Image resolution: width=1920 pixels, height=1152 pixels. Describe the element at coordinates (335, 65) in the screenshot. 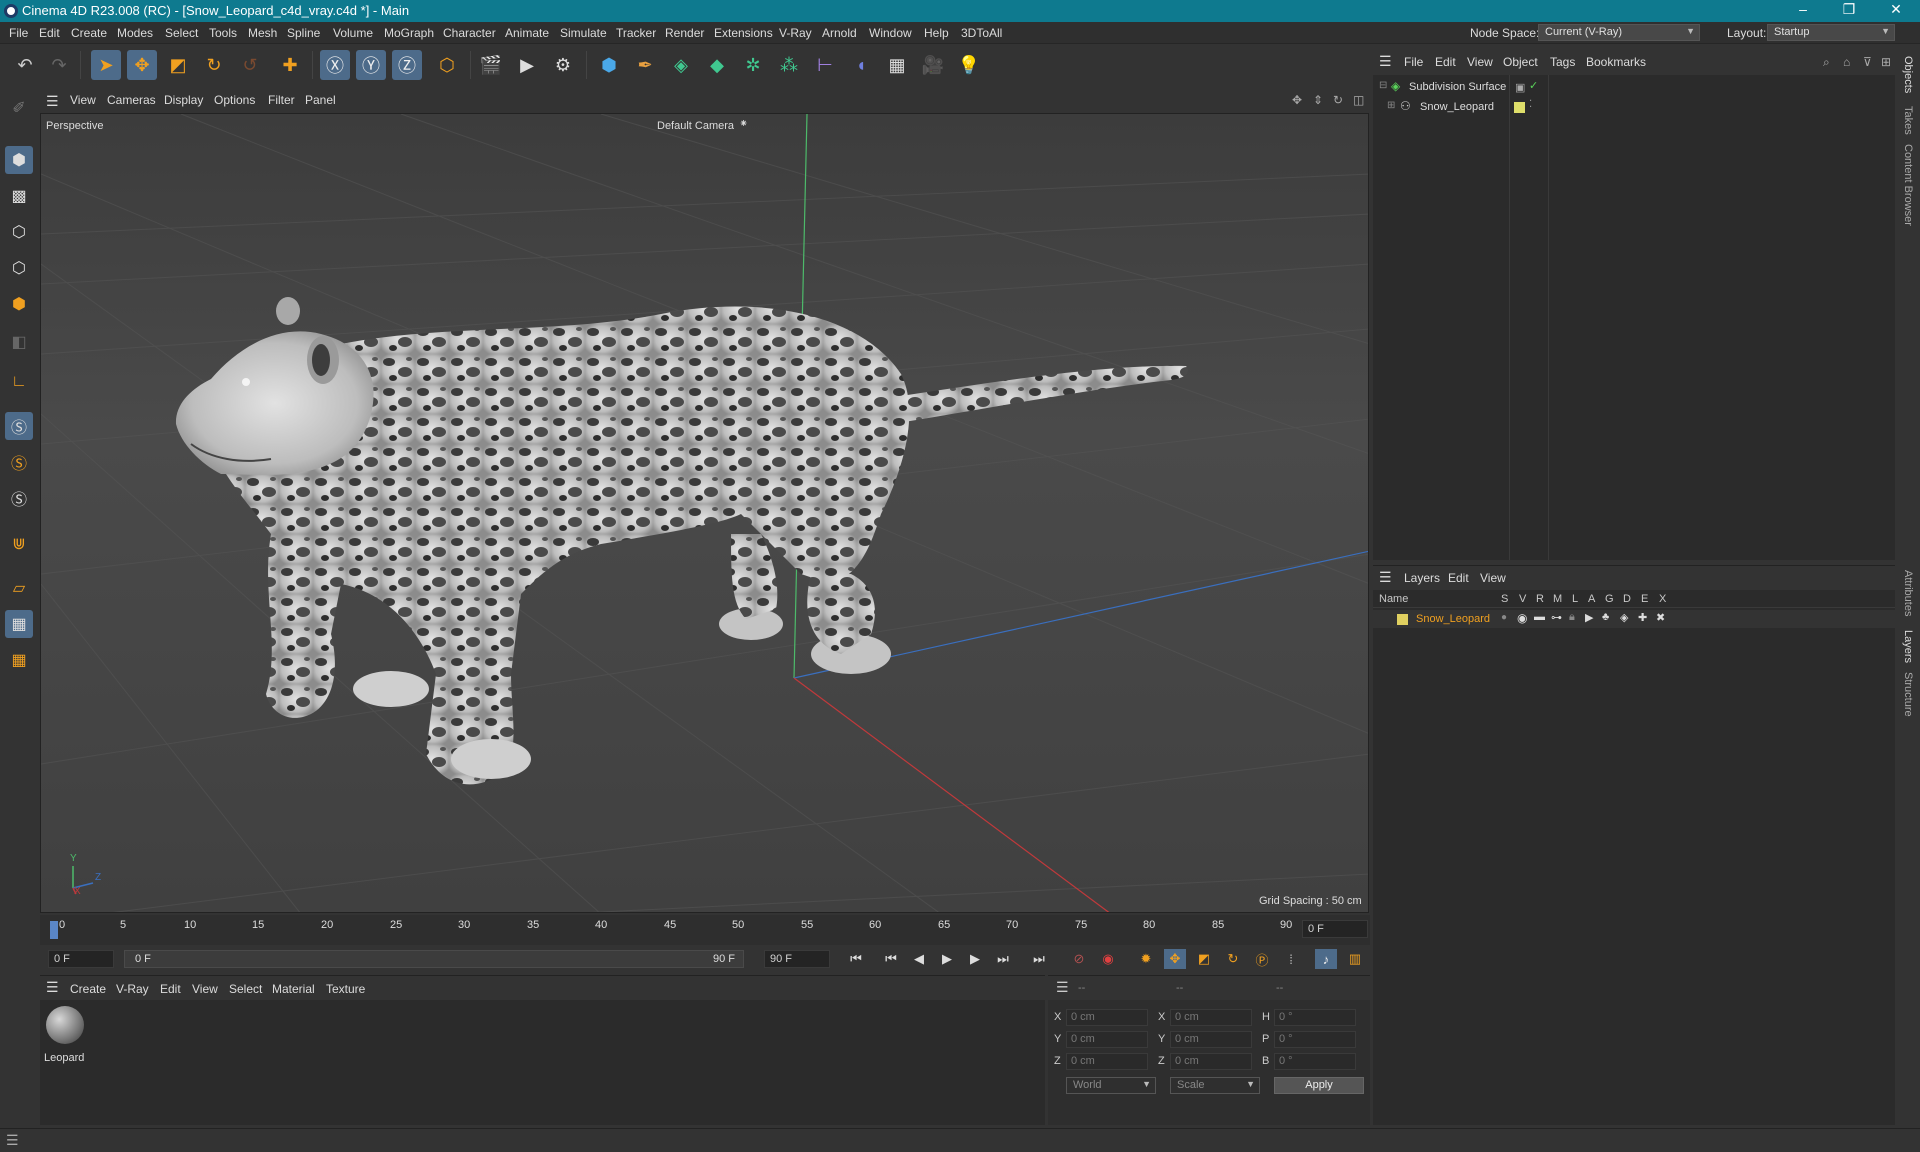

I see `x-axis-lock-icon: Ⓧ` at that location.